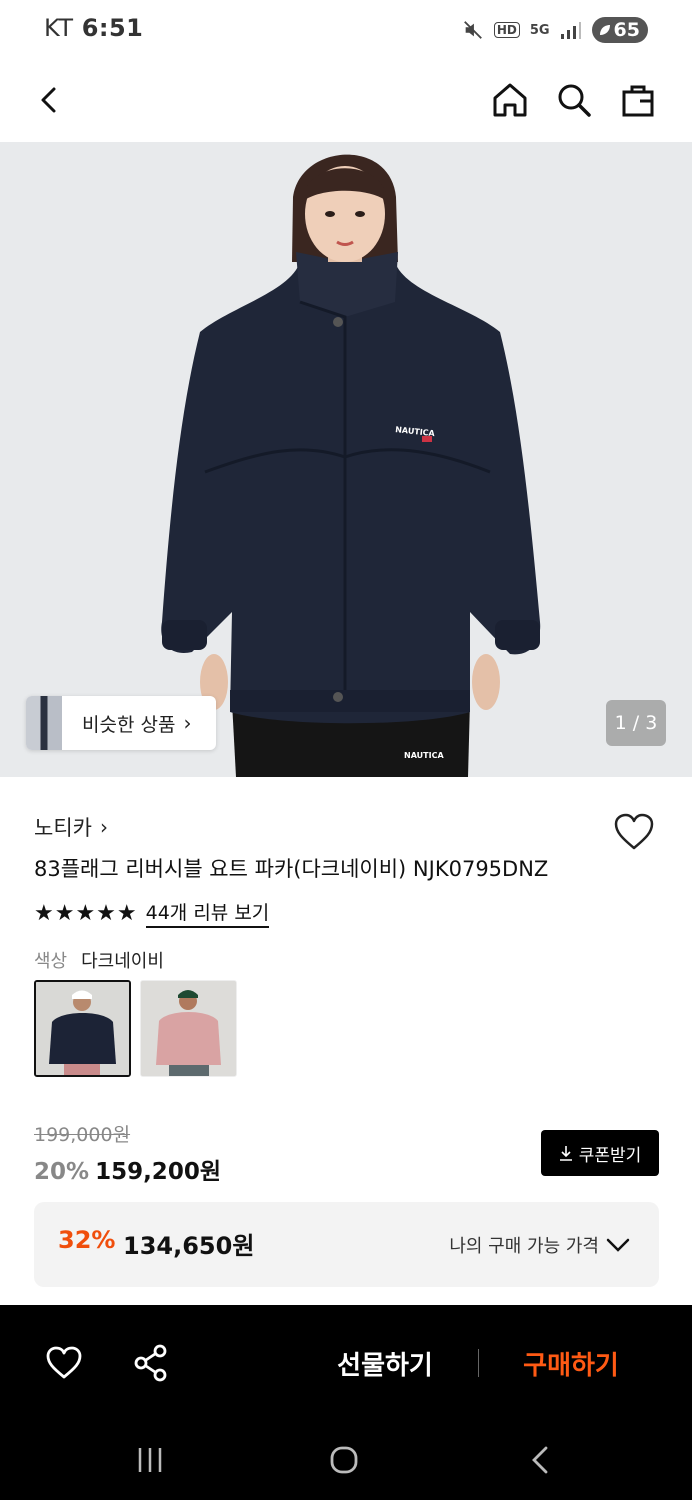 The height and width of the screenshot is (1500, 692). I want to click on swatch-pink-image, so click(188, 1028).